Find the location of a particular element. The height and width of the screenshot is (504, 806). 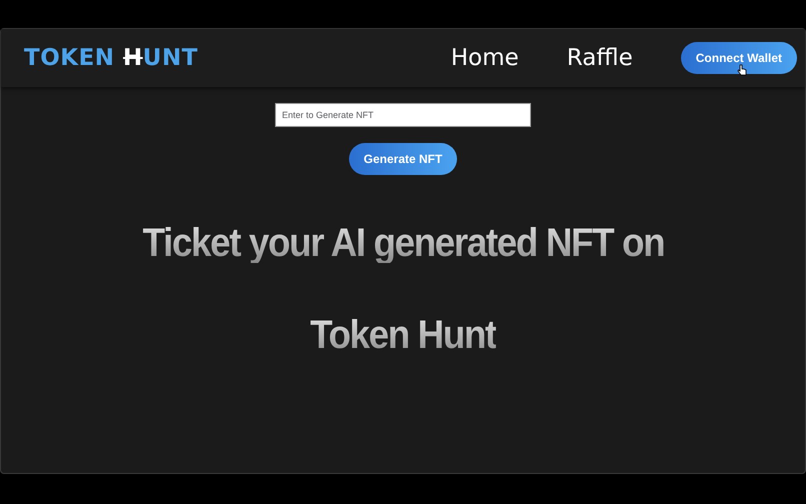

logo: TOKEN HUNT is located at coordinates (111, 58).